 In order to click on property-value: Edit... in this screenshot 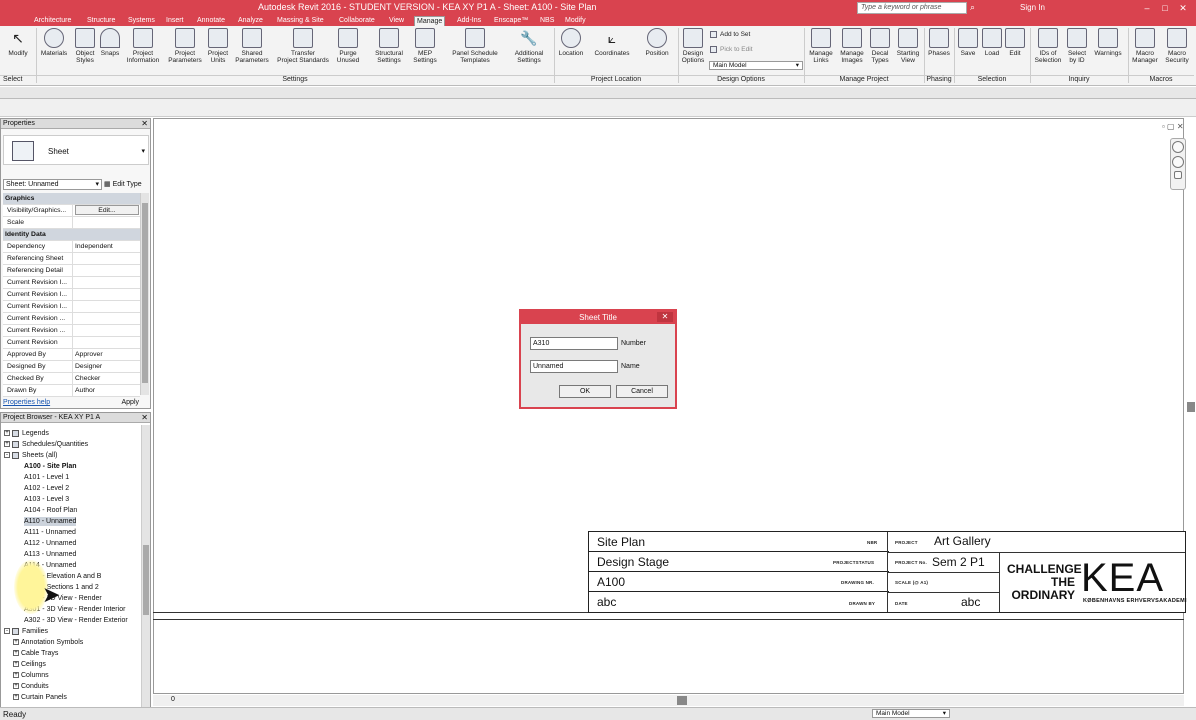, I will do `click(106, 210)`.